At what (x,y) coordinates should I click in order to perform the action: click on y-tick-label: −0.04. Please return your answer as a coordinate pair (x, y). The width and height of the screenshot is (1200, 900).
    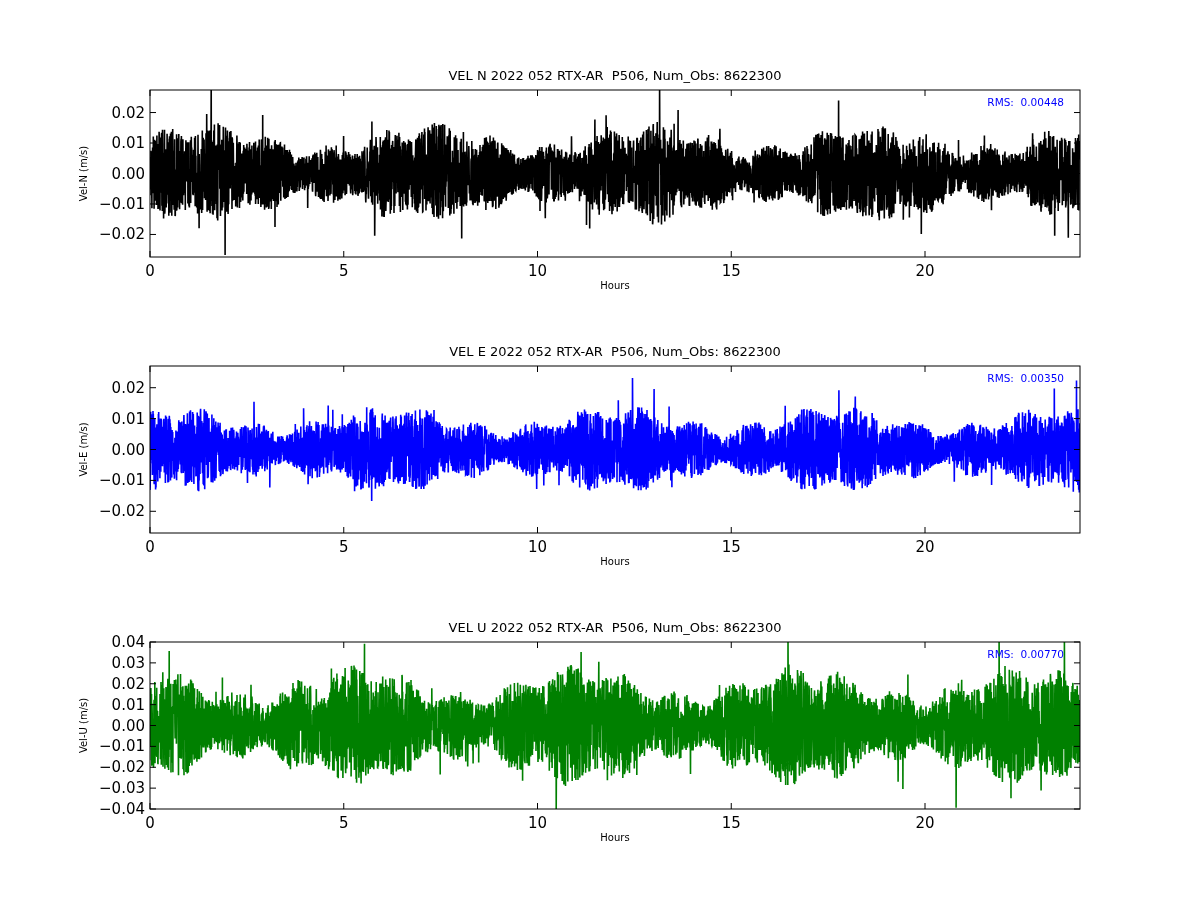
    Looking at the image, I should click on (122, 809).